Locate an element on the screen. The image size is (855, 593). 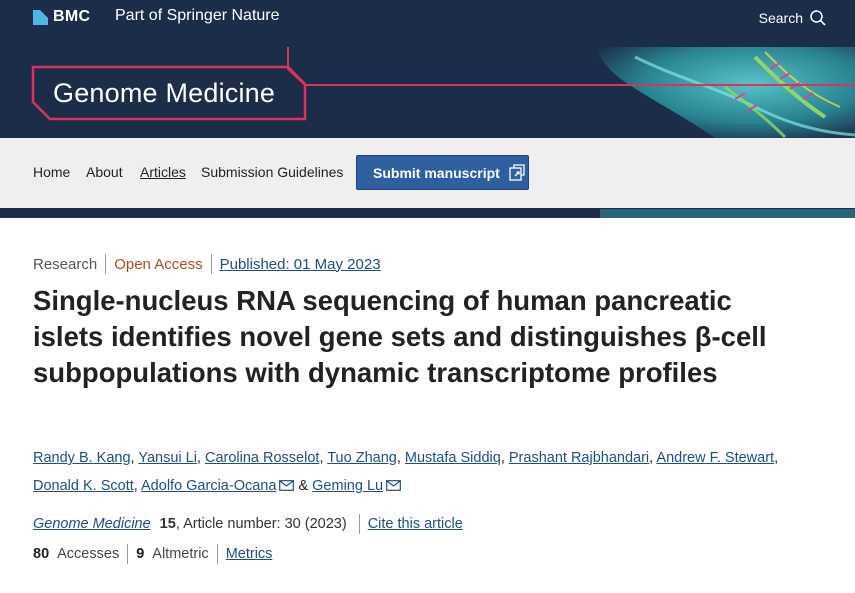
stripe-art is located at coordinates (427, 214).